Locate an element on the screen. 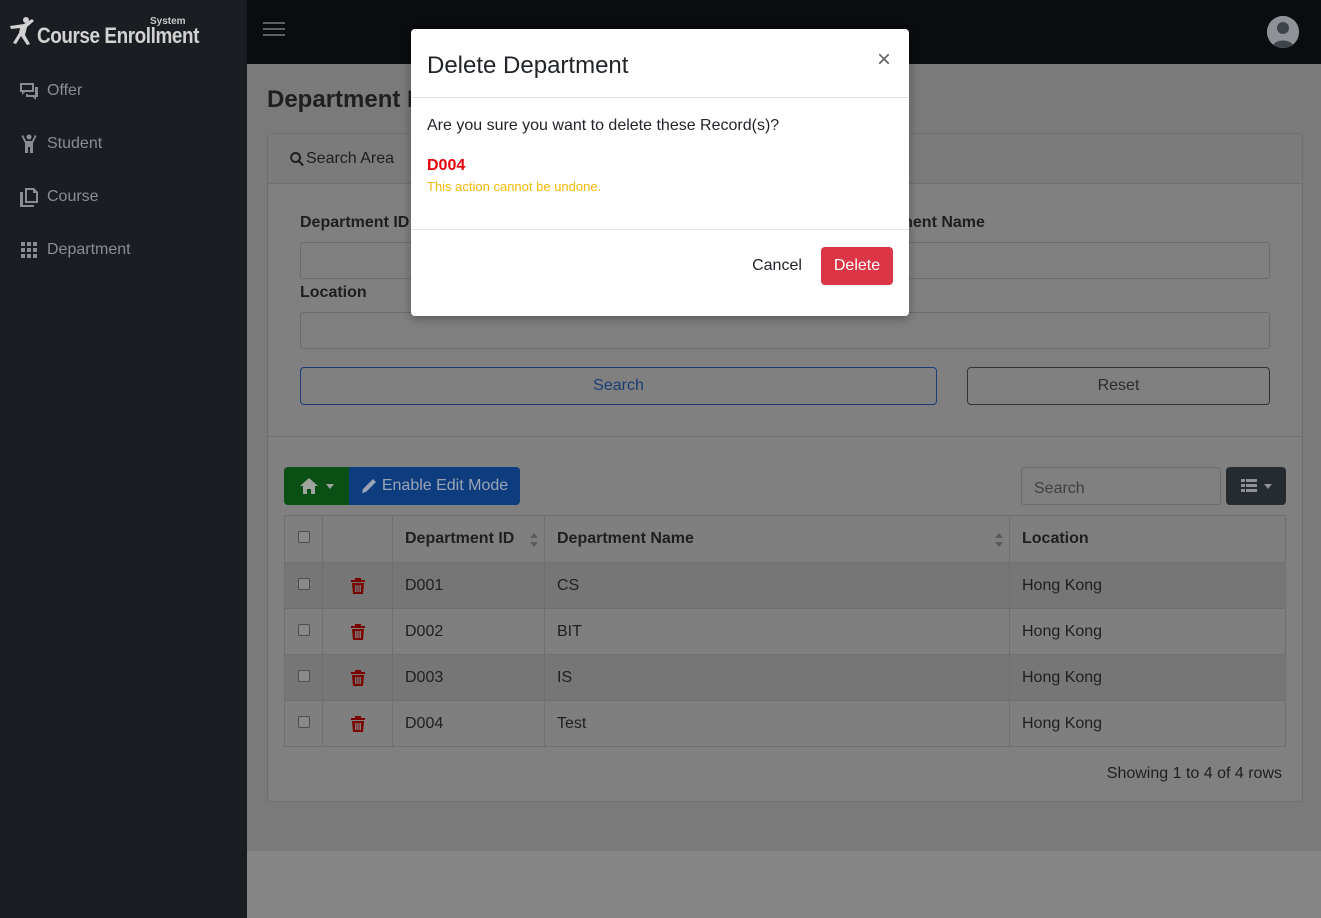 The height and width of the screenshot is (918, 1321). pencil-icon is located at coordinates (368, 486).